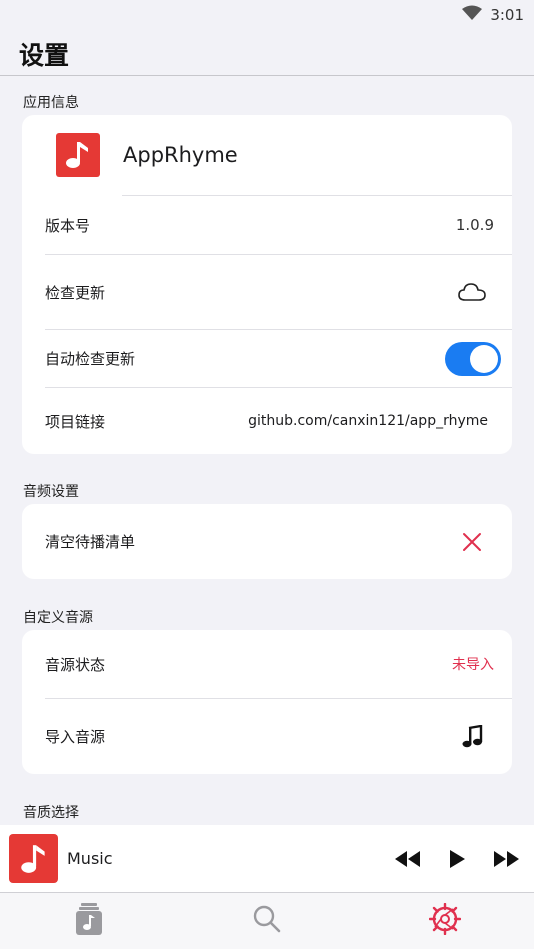  What do you see at coordinates (472, 737) in the screenshot?
I see `music-note-icon` at bounding box center [472, 737].